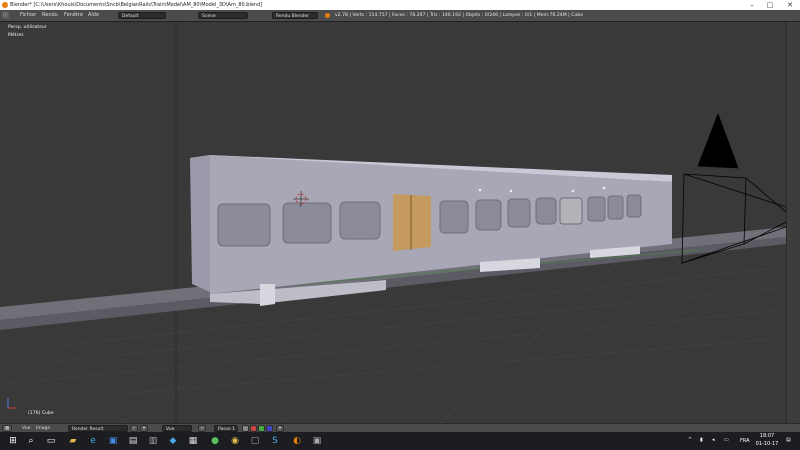 Image resolution: width=800 pixels, height=450 pixels. What do you see at coordinates (235, 441) in the screenshot?
I see `chrome-icon: ◉` at bounding box center [235, 441].